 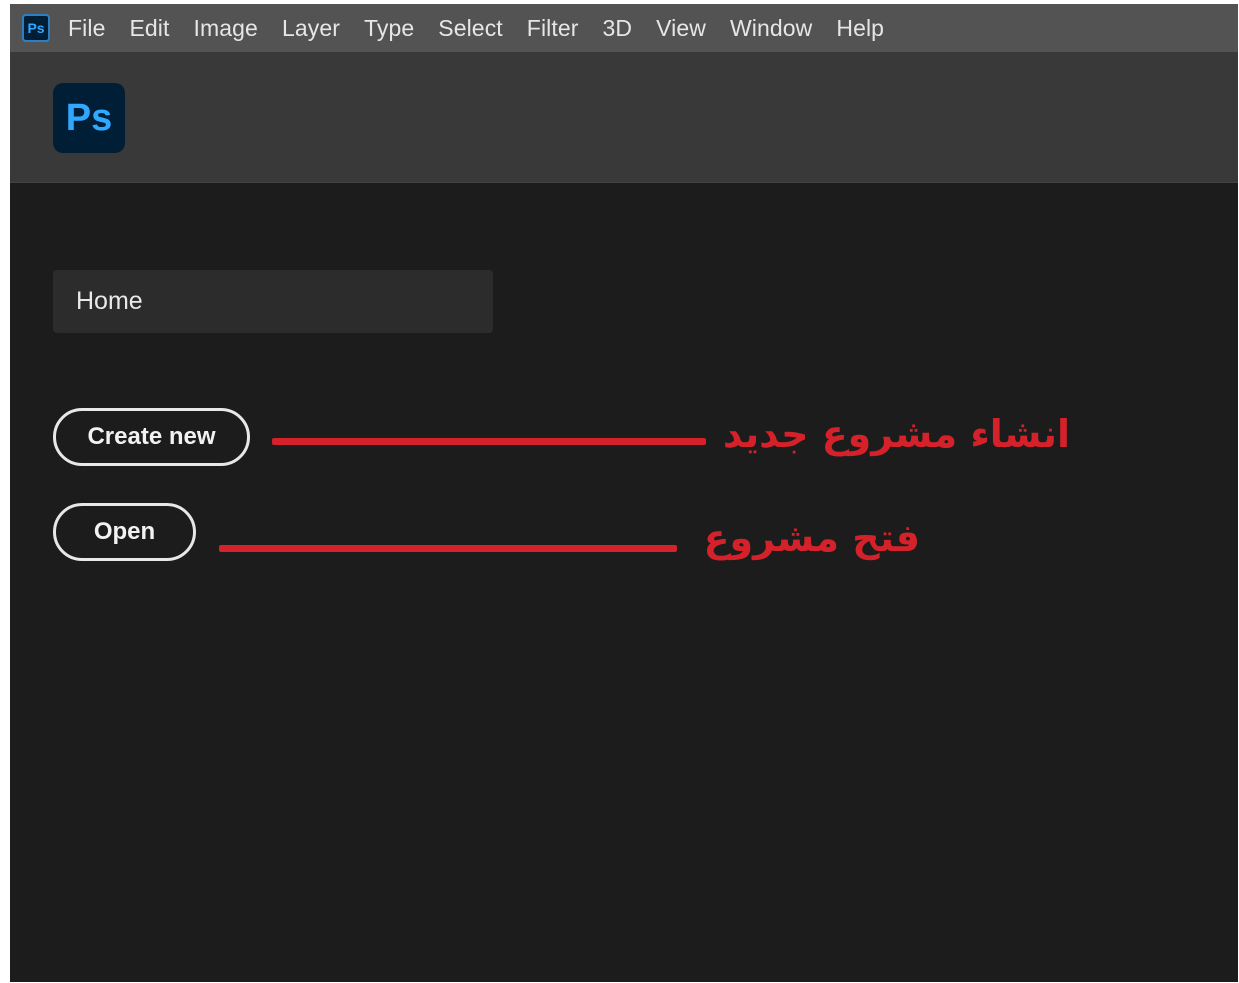 I want to click on open-annotation-line, so click(x=448, y=548).